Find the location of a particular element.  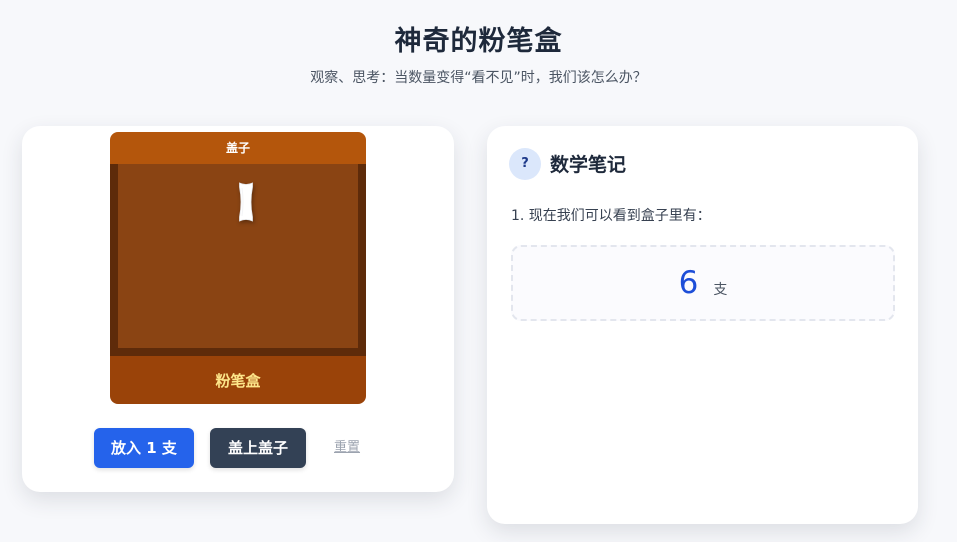

box-interior is located at coordinates (238, 256).